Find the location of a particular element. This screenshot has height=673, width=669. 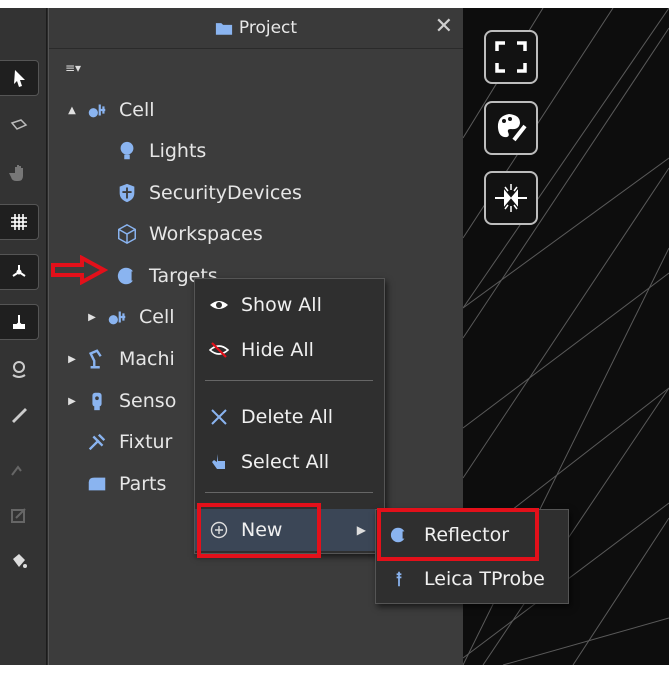

axis-icon is located at coordinates (19, 271).